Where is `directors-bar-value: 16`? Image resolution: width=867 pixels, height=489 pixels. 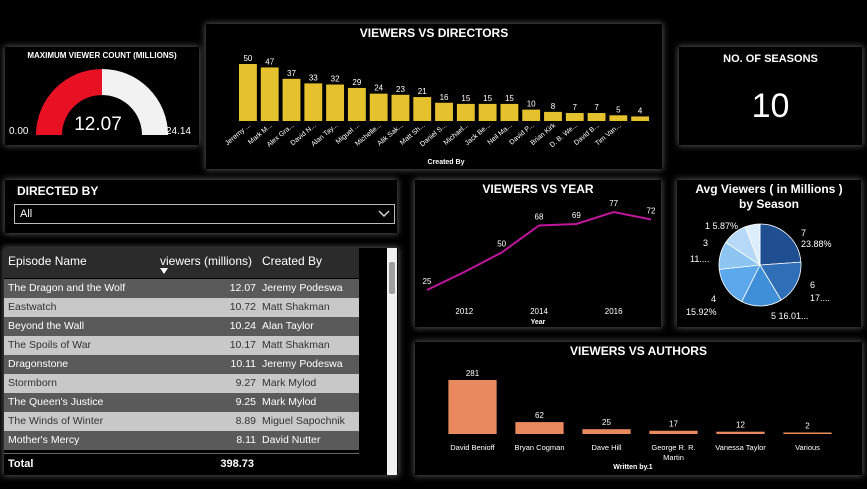 directors-bar-value: 16 is located at coordinates (444, 97).